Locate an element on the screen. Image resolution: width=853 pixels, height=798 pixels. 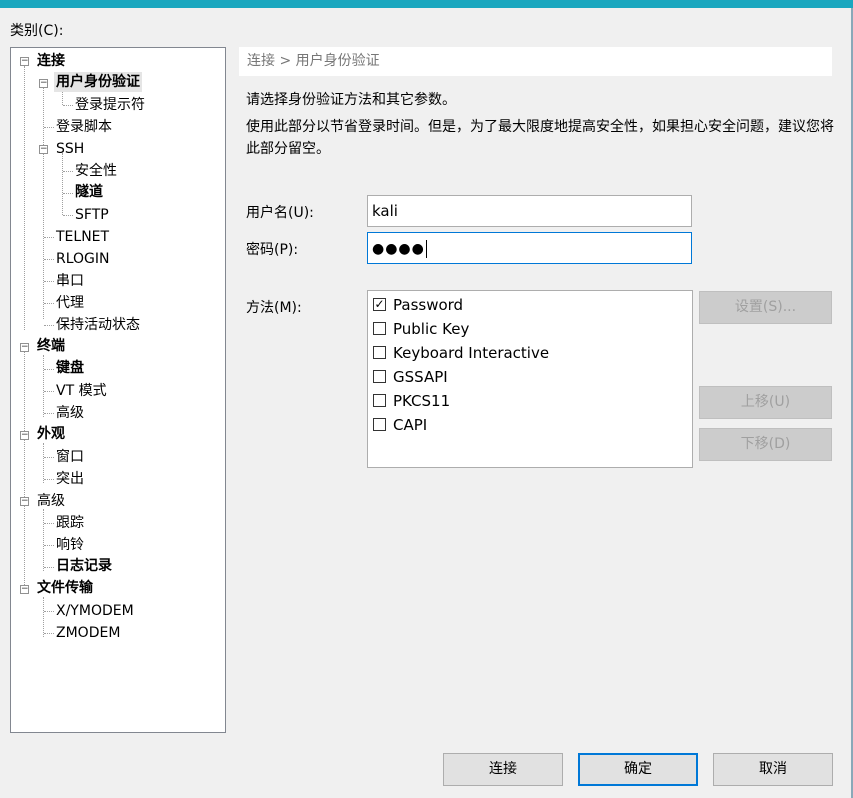
tree-item-connection: 连接 is located at coordinates (51, 61).